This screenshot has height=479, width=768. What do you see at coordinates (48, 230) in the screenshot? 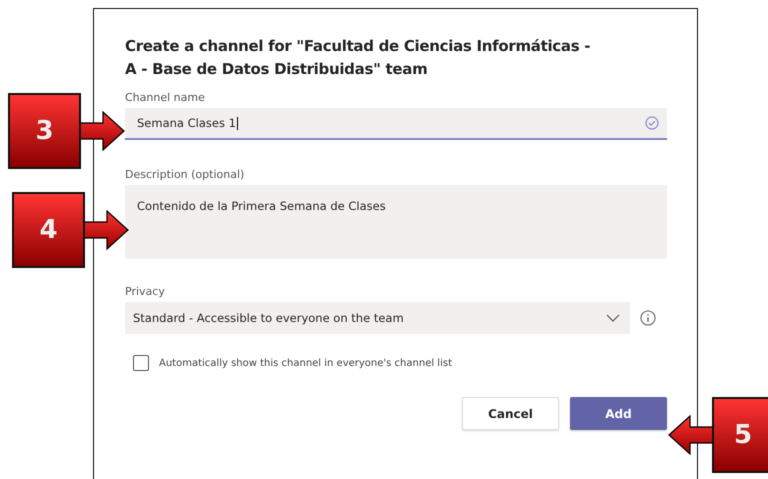
I see `step-number-badge: 4` at bounding box center [48, 230].